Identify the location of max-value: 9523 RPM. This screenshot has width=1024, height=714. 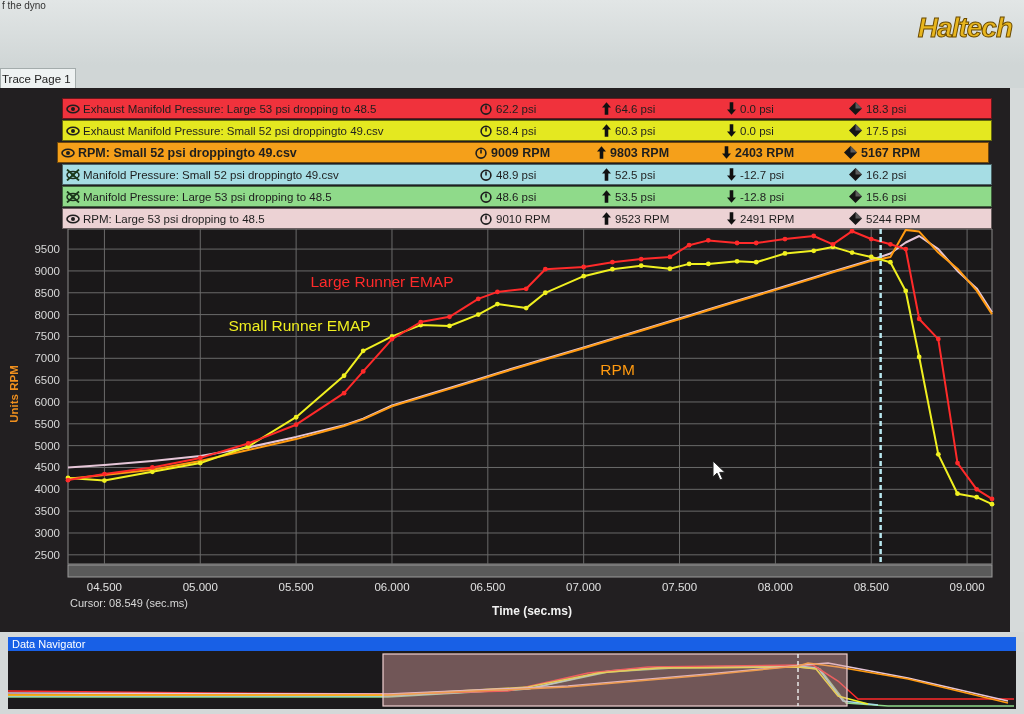
(642, 218).